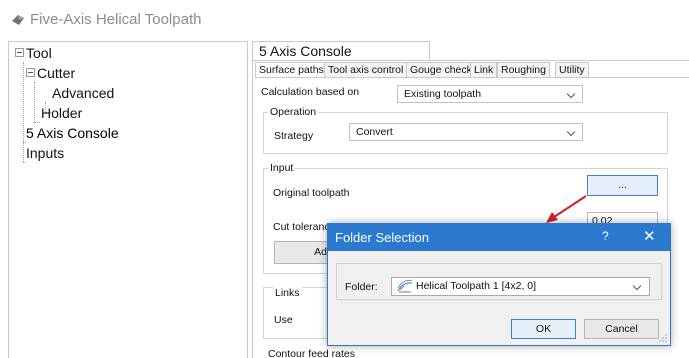 The width and height of the screenshot is (689, 358). What do you see at coordinates (443, 94) in the screenshot?
I see `calc-based-value: Existing toolpath` at bounding box center [443, 94].